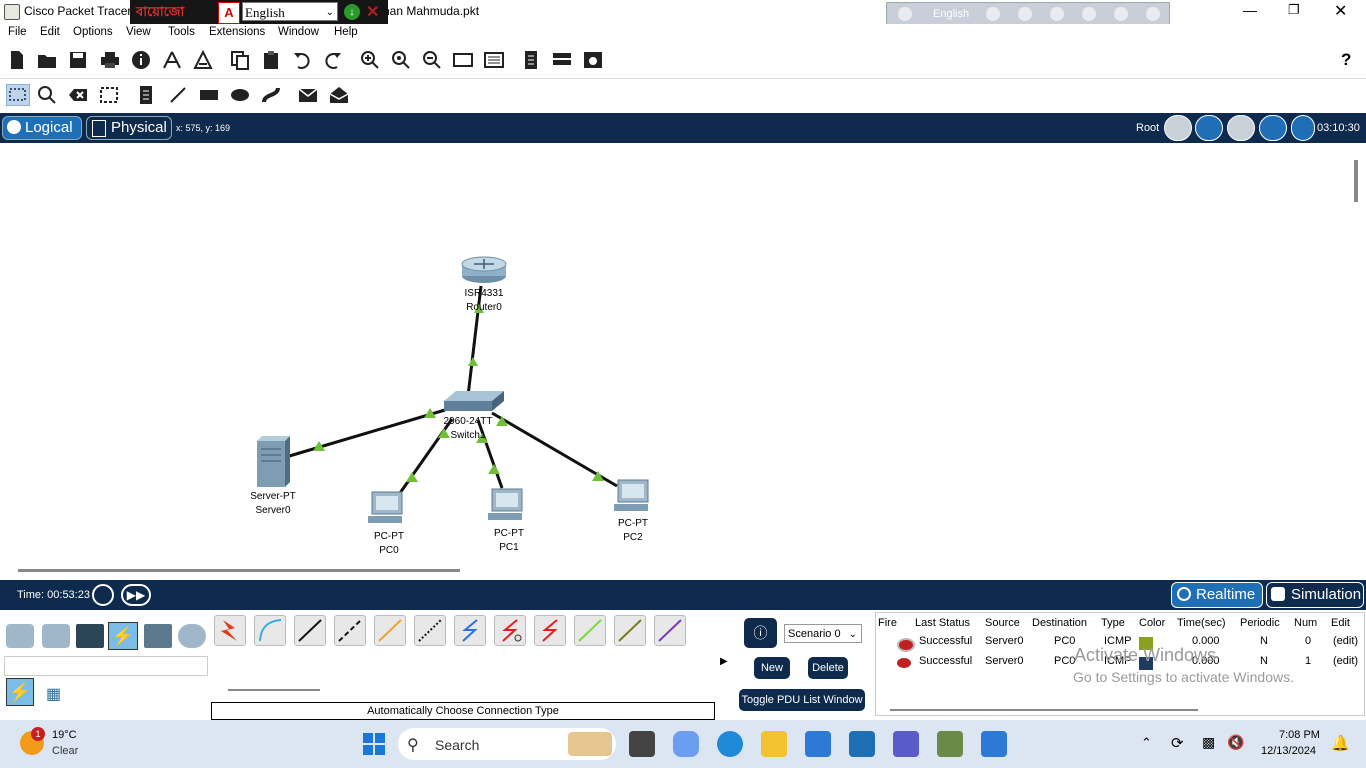 This screenshot has height=768, width=1366. What do you see at coordinates (1025, 14) in the screenshot?
I see `chess-icon` at bounding box center [1025, 14].